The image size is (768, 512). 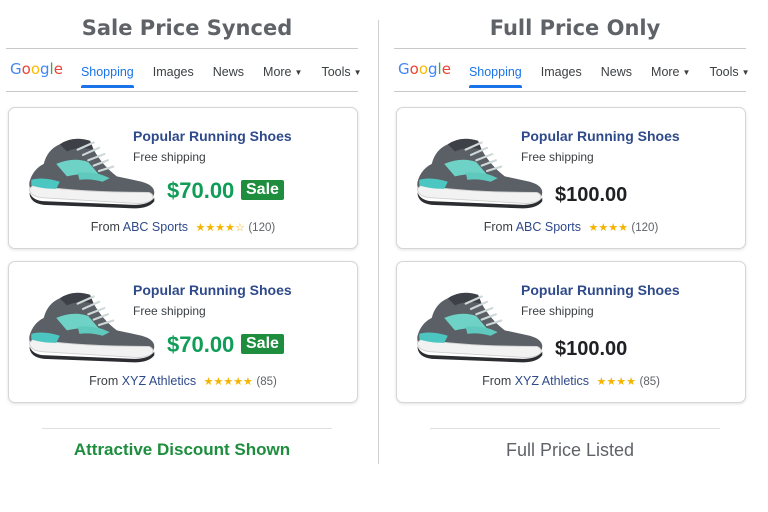 I want to click on seller-line: From ABC Sports ★★★★☆ (120), so click(x=183, y=227).